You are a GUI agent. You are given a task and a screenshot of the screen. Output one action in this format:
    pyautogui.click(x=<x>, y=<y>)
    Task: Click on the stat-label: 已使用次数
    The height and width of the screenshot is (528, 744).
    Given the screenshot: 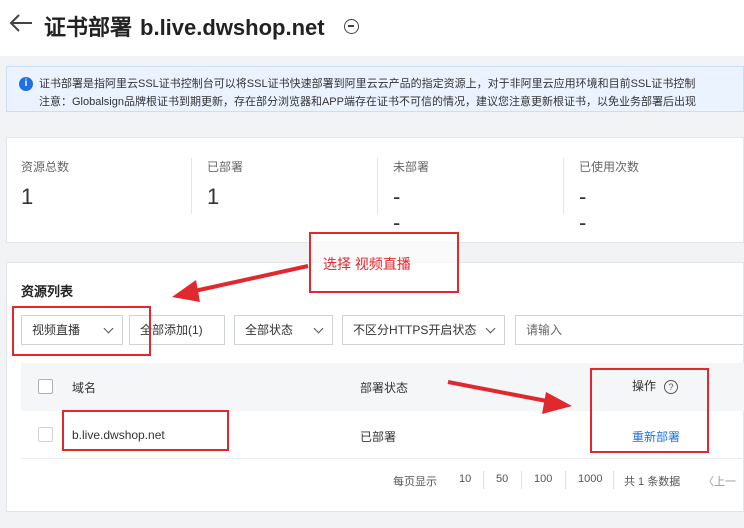 What is the action you would take?
    pyautogui.click(x=609, y=167)
    